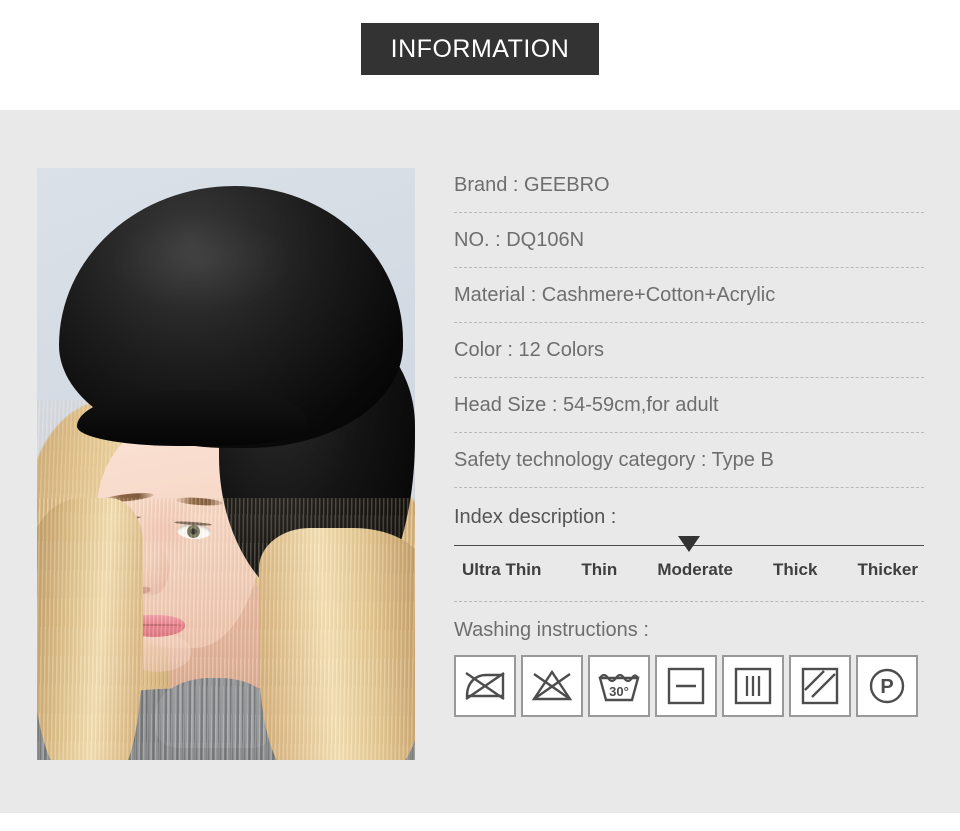 Image resolution: width=960 pixels, height=831 pixels. What do you see at coordinates (552, 686) in the screenshot?
I see `do-not-bleach-icon` at bounding box center [552, 686].